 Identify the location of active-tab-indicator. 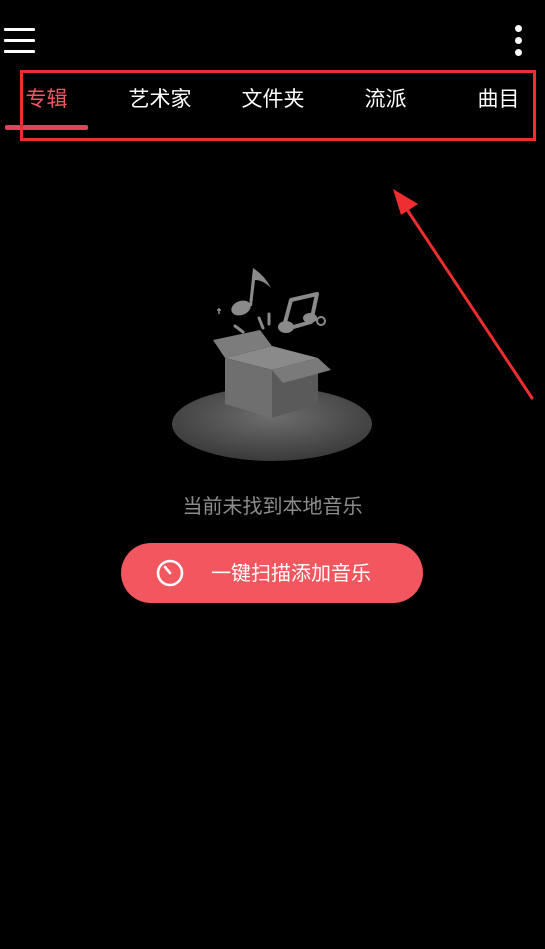
(46, 127).